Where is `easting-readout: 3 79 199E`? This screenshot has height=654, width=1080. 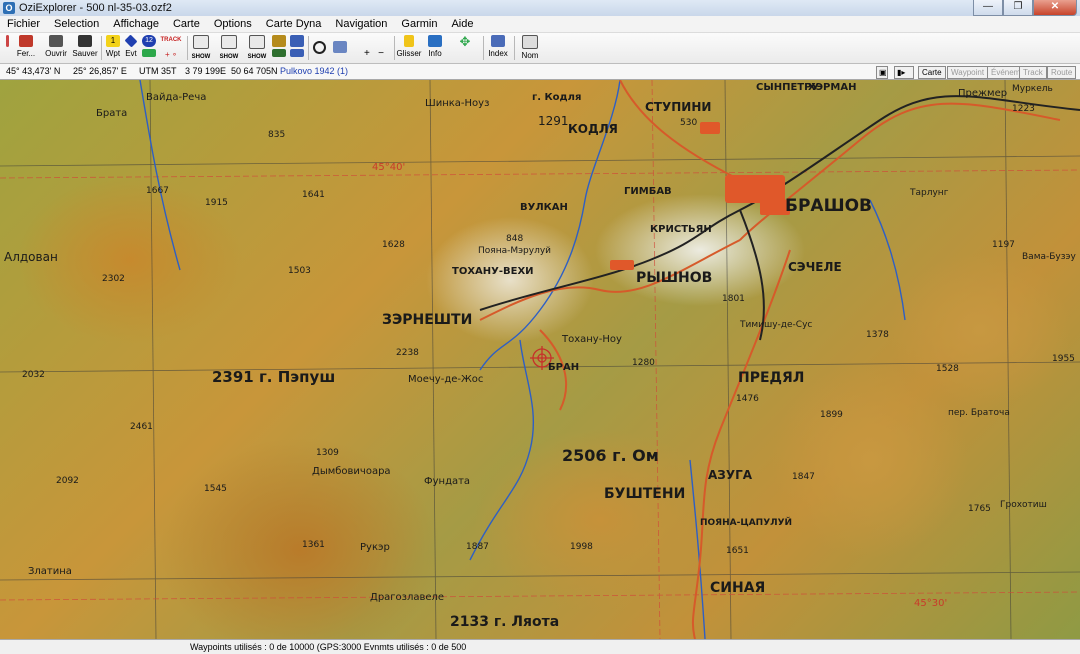 easting-readout: 3 79 199E is located at coordinates (206, 71).